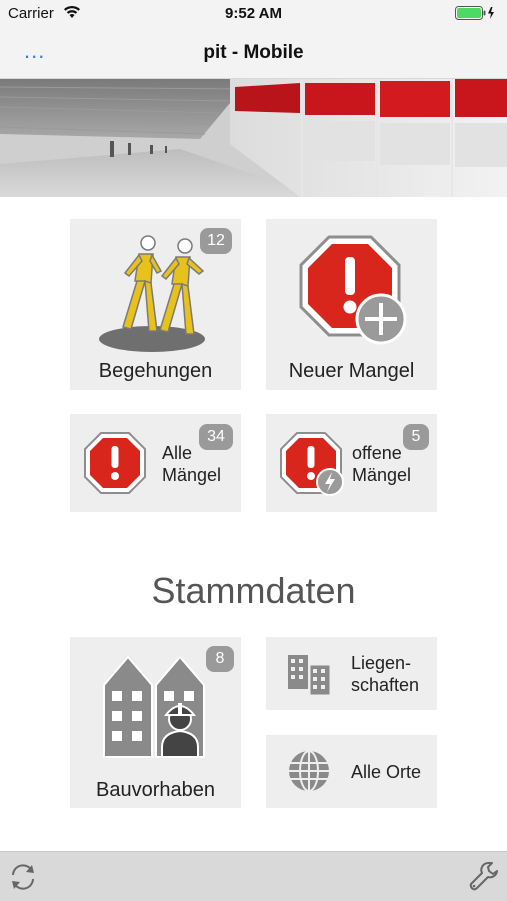  I want to click on status-time: 9:52 AM, so click(253, 13).